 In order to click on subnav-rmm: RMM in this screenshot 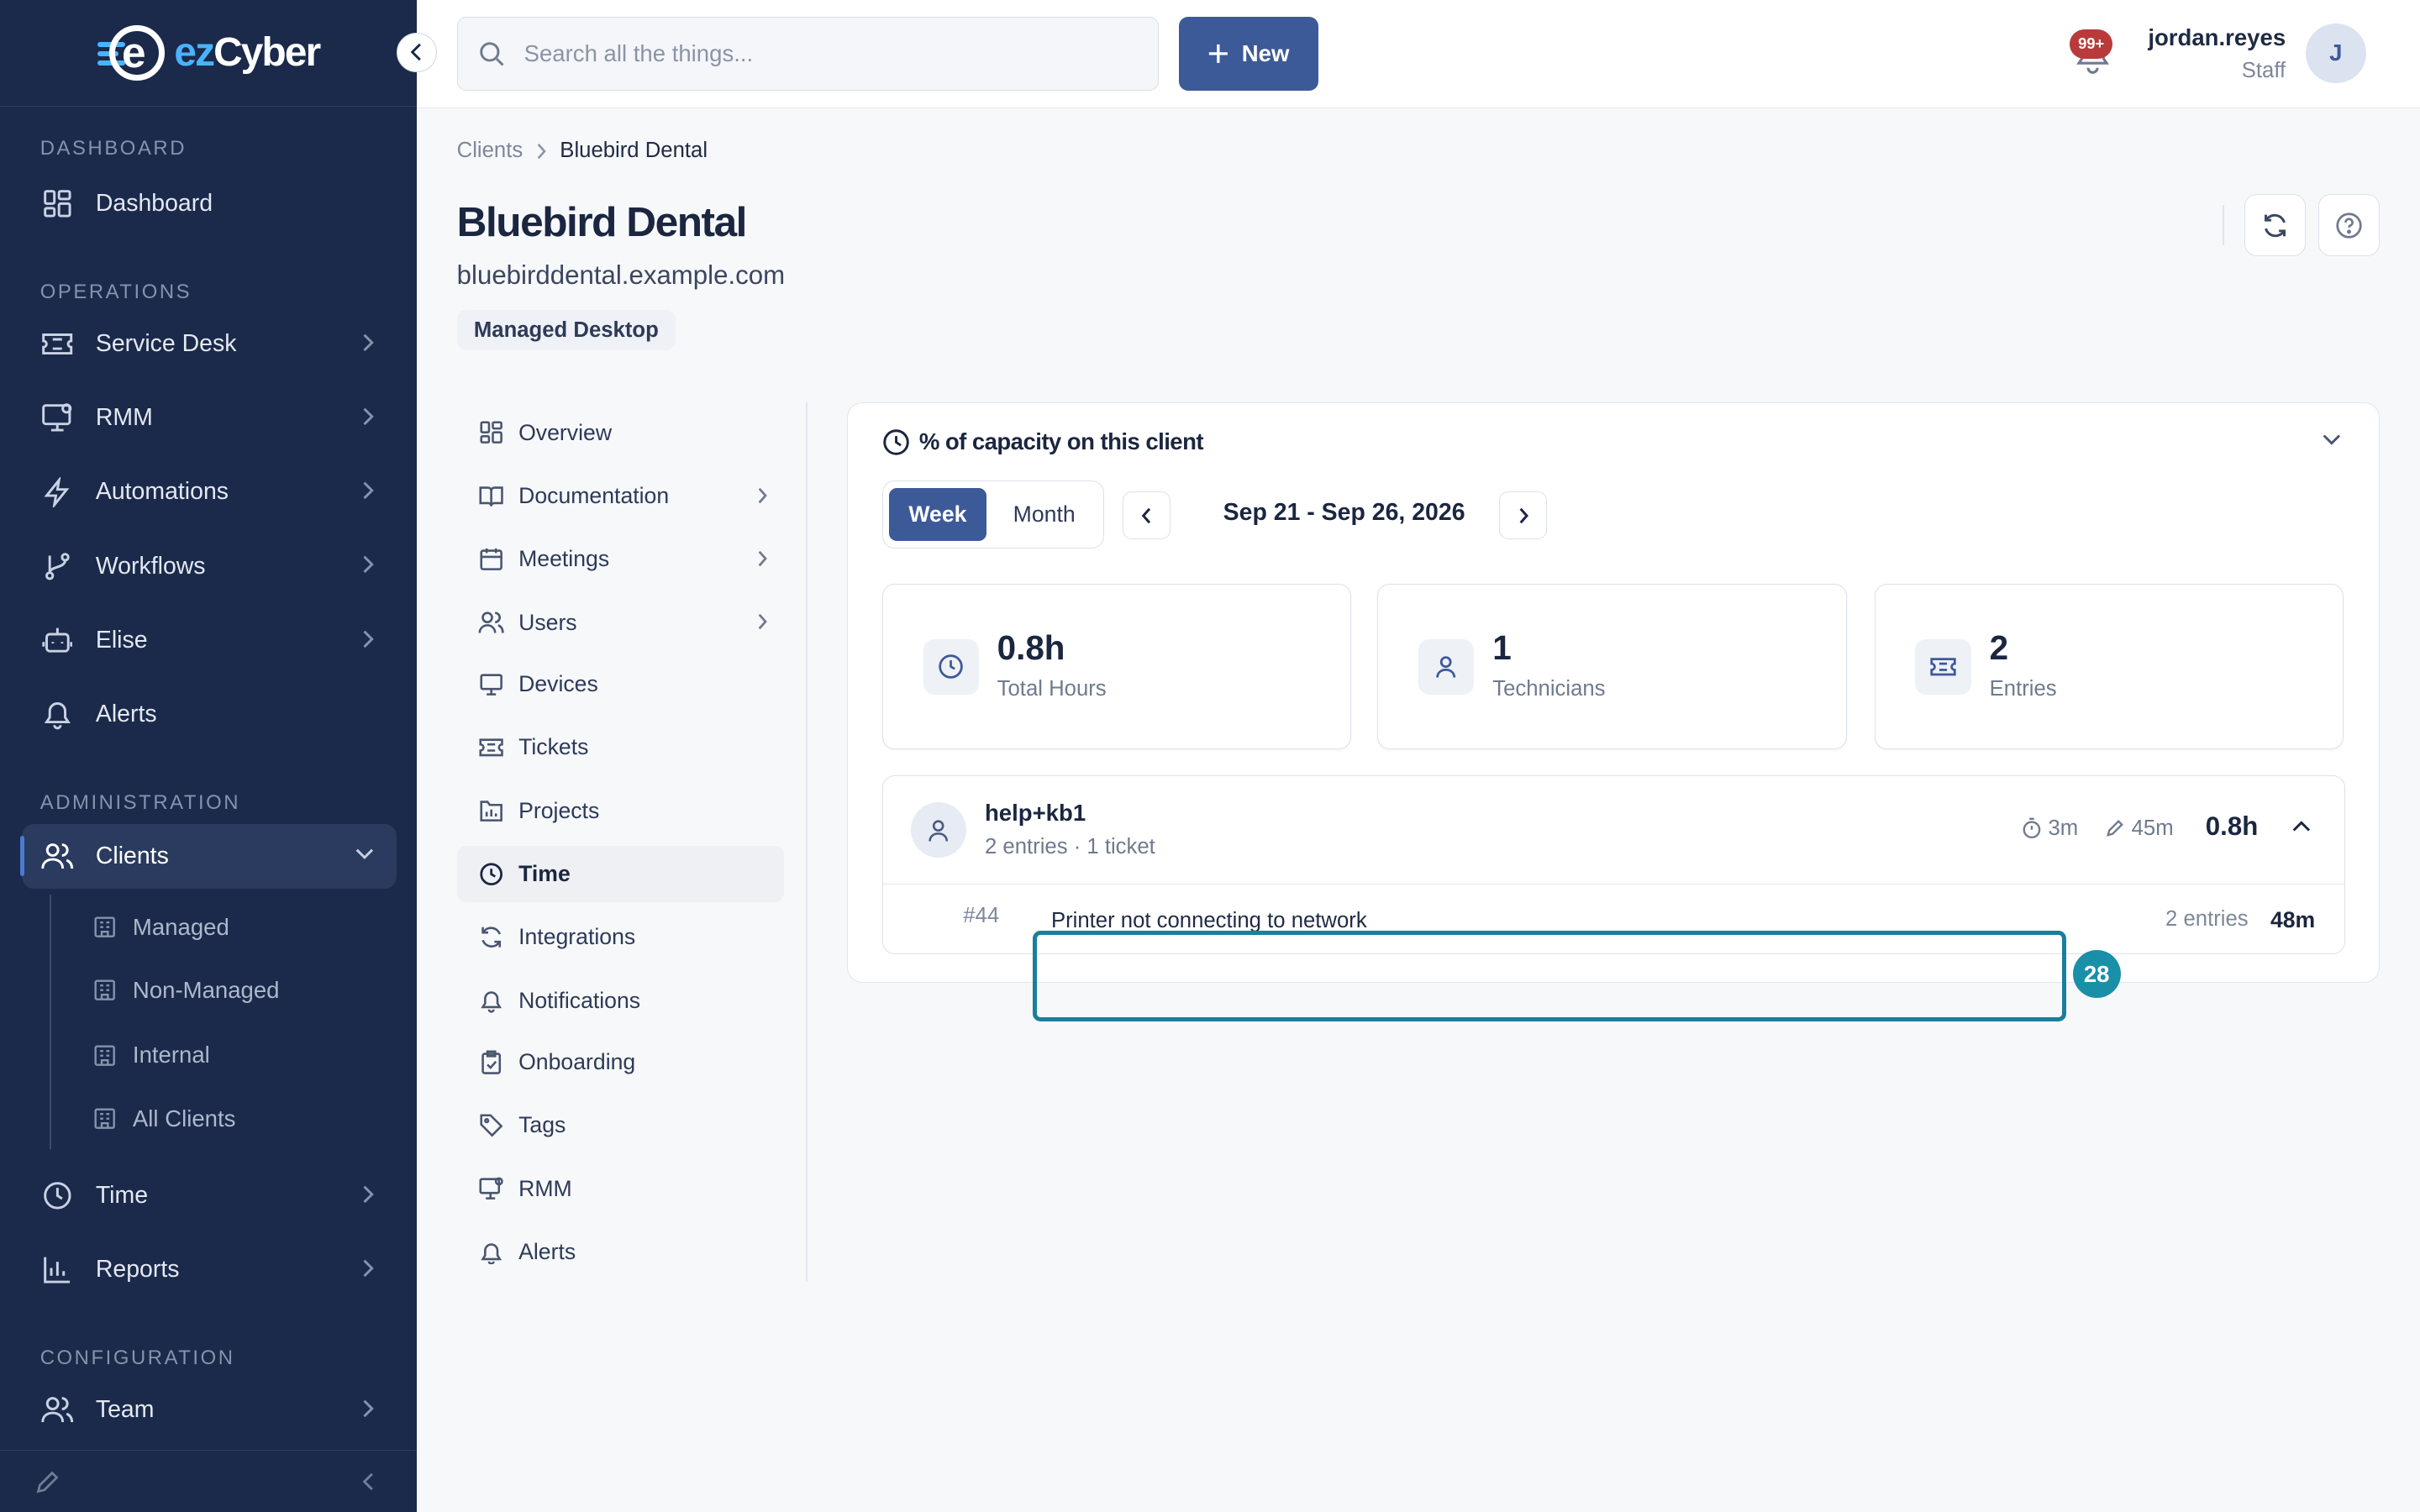, I will do `click(620, 1188)`.